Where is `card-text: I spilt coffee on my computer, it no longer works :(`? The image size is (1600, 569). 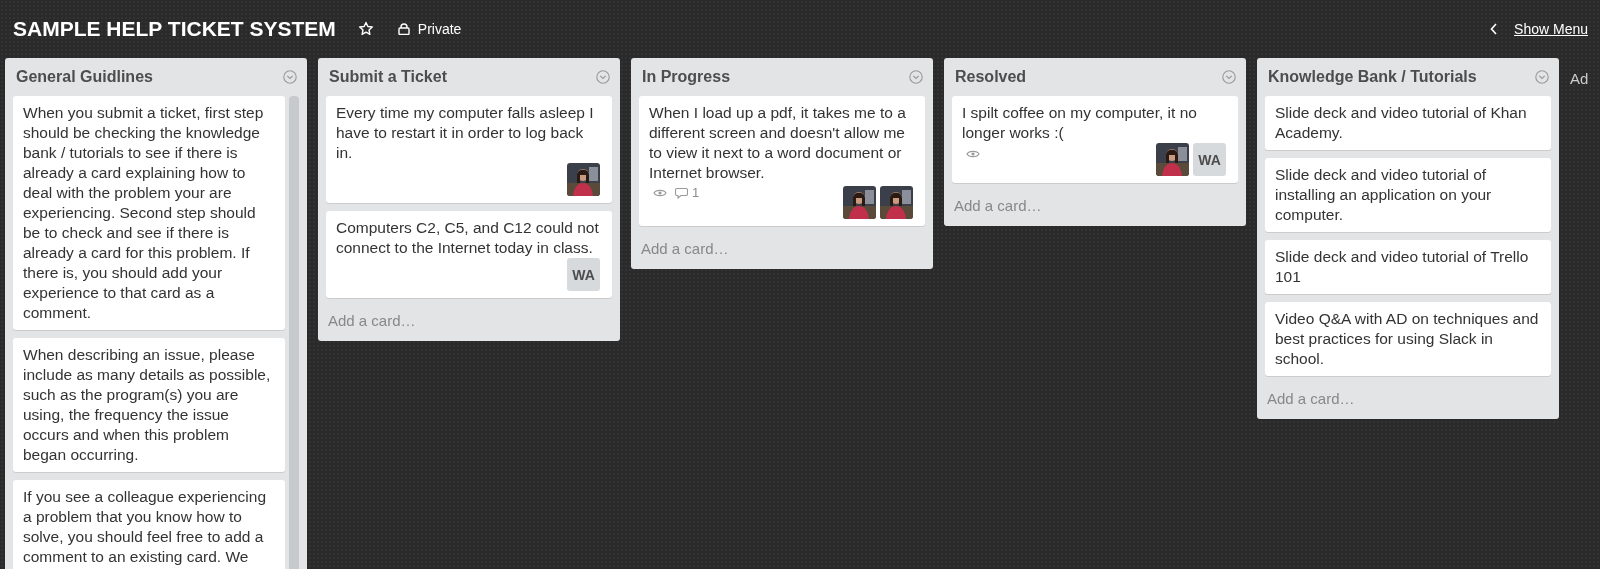 card-text: I spilt coffee on my computer, it no longer works :( is located at coordinates (1080, 123).